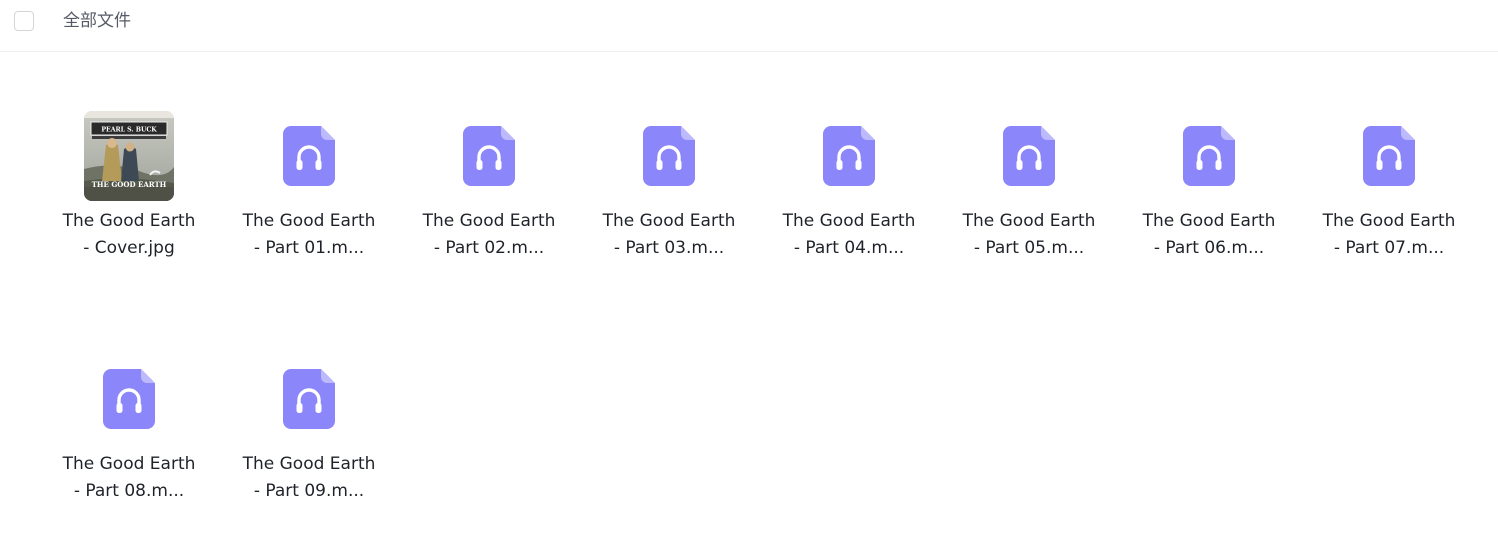 The width and height of the screenshot is (1498, 538). Describe the element at coordinates (24, 21) in the screenshot. I see `select-all-checkbox` at that location.